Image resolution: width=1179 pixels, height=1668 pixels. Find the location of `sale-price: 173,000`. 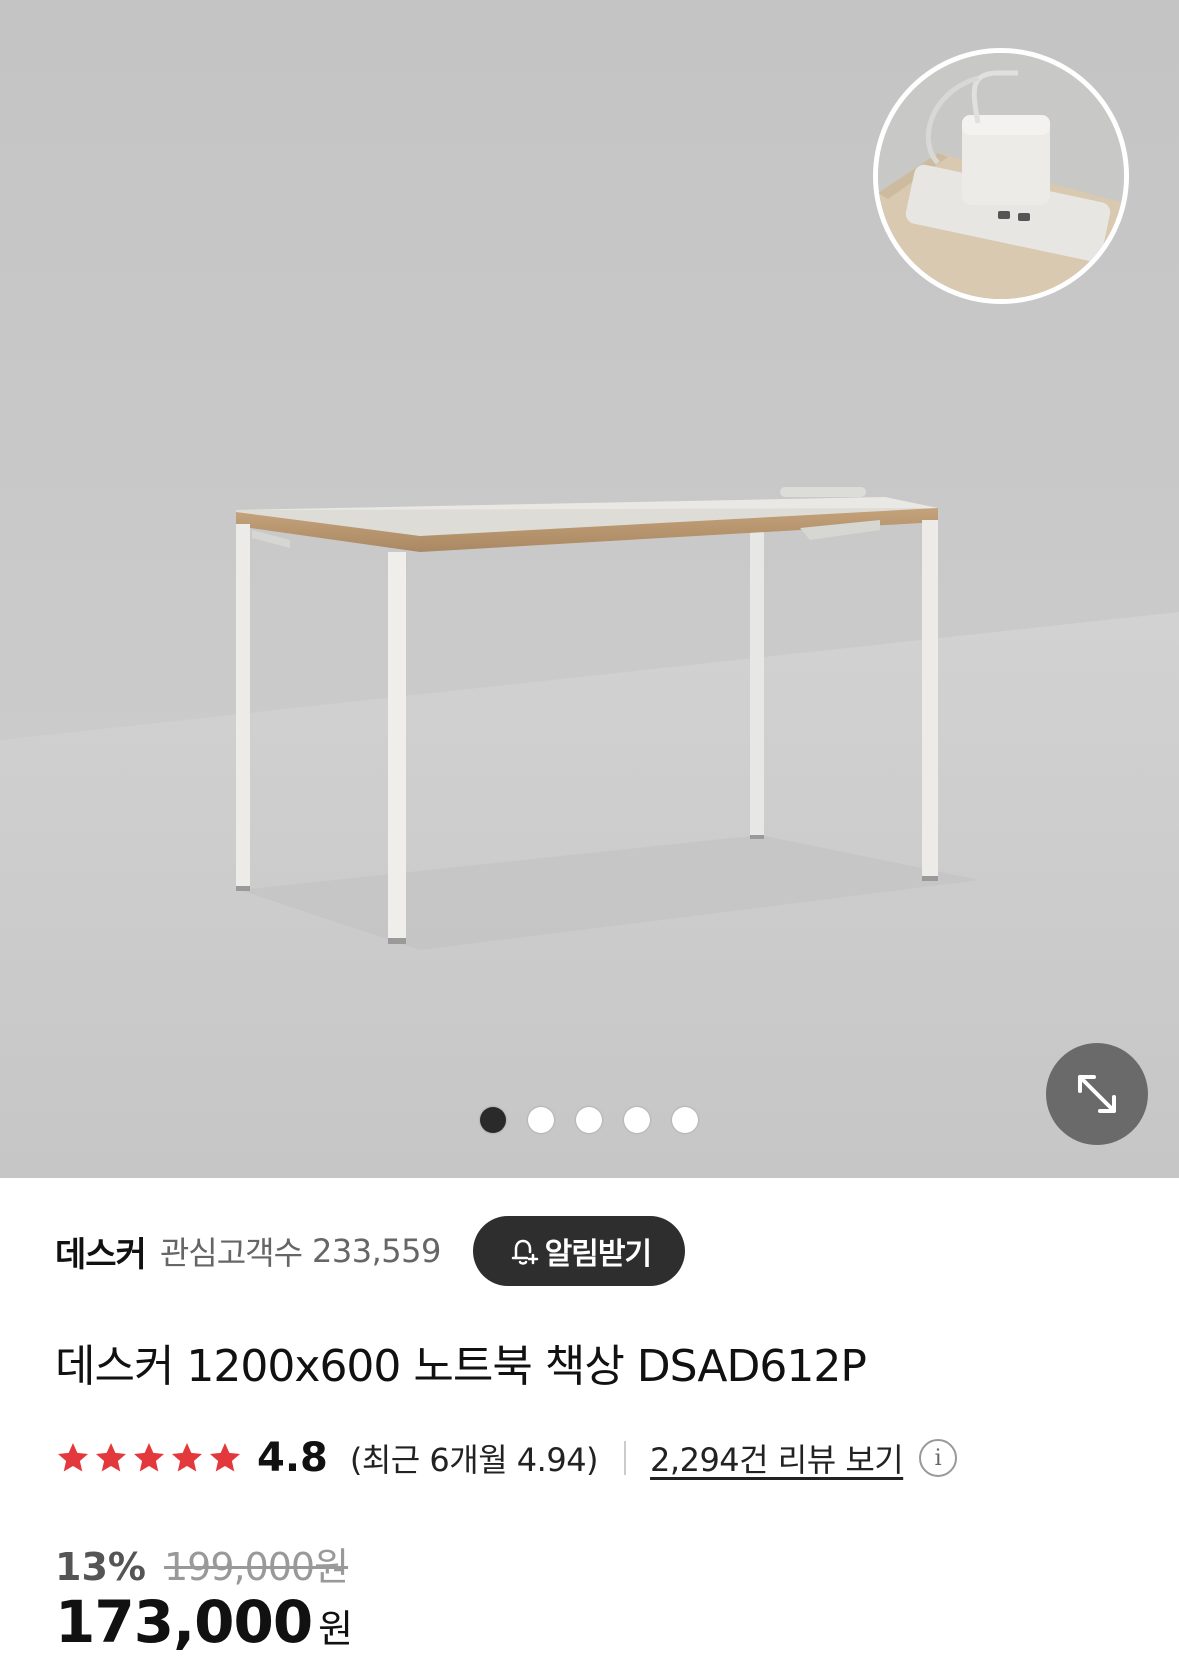

sale-price: 173,000 is located at coordinates (184, 1622).